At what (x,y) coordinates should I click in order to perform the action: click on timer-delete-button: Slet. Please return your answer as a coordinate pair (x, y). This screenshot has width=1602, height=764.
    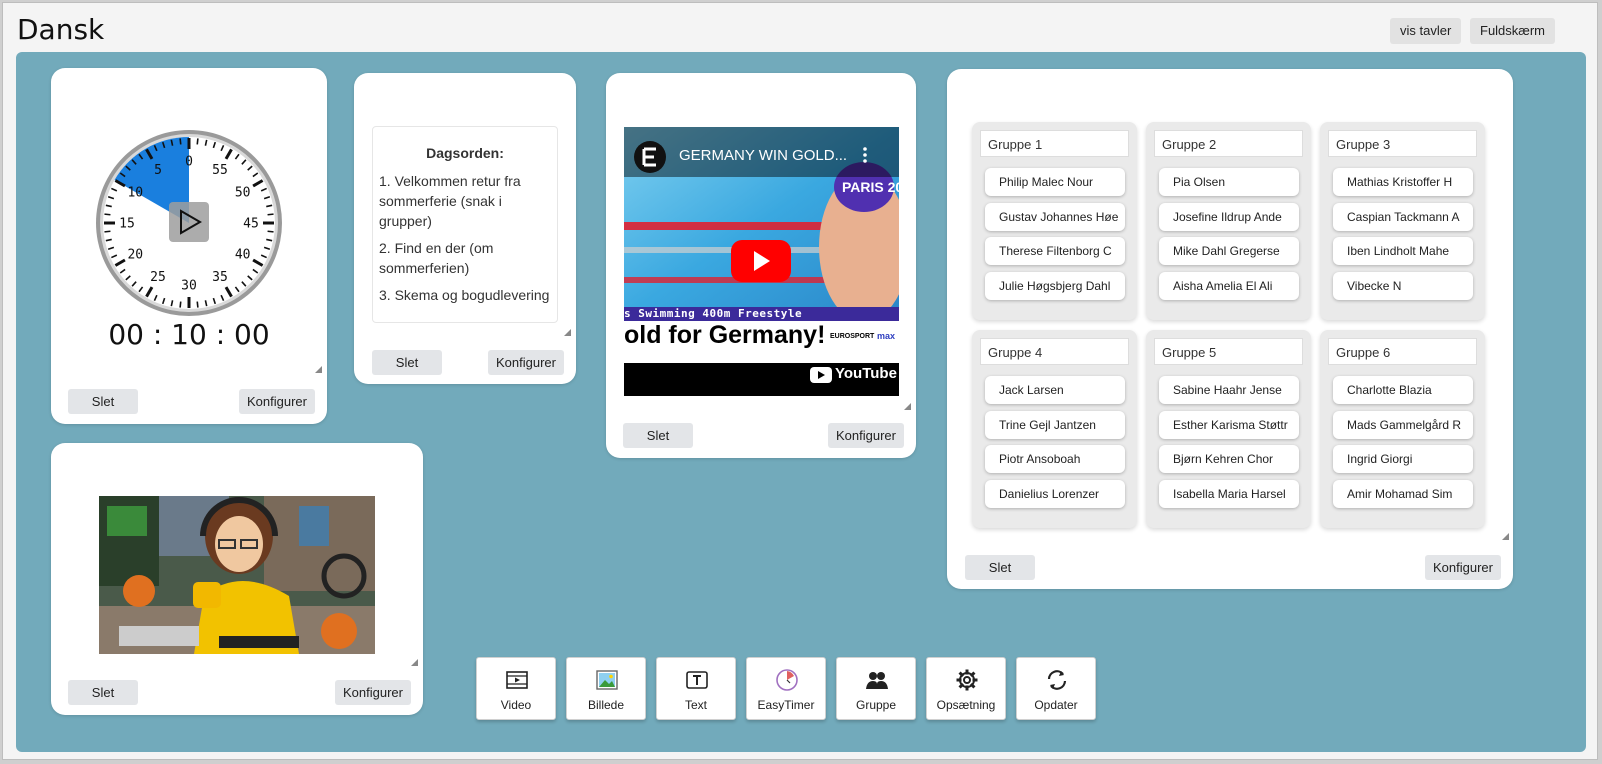
    Looking at the image, I should click on (103, 401).